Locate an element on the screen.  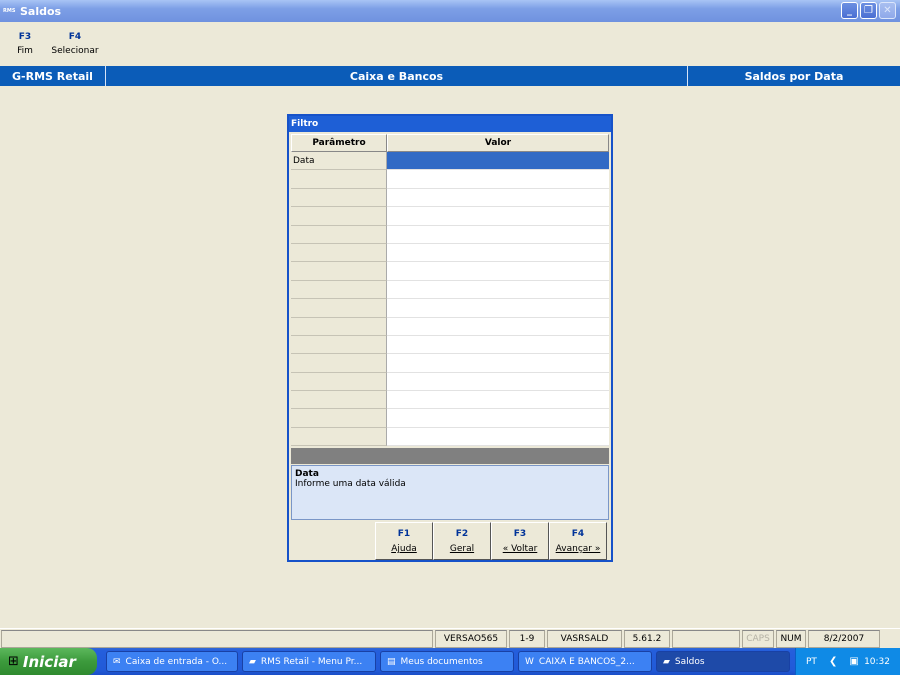
restore-button: ❐ is located at coordinates (868, 10).